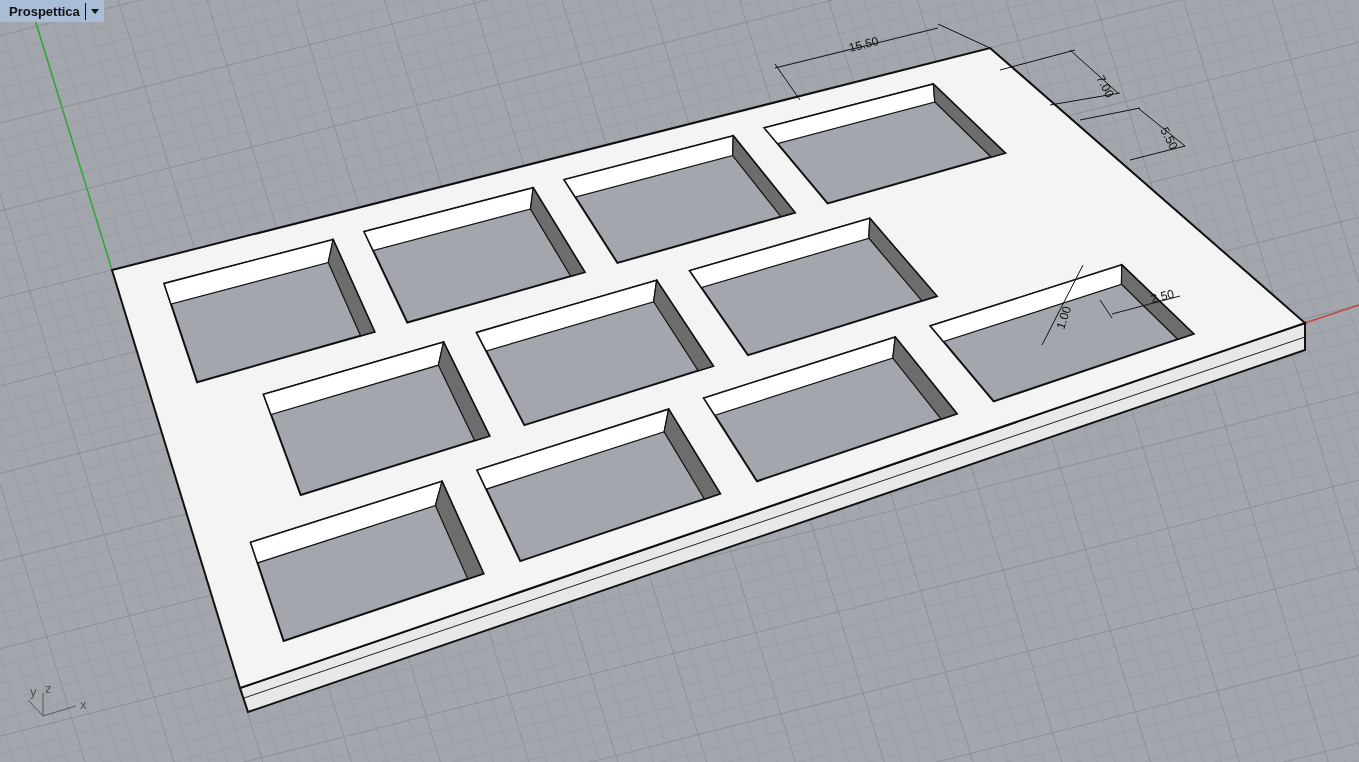 Image resolution: width=1359 pixels, height=762 pixels. What do you see at coordinates (33, 691) in the screenshot?
I see `axis-label: y` at bounding box center [33, 691].